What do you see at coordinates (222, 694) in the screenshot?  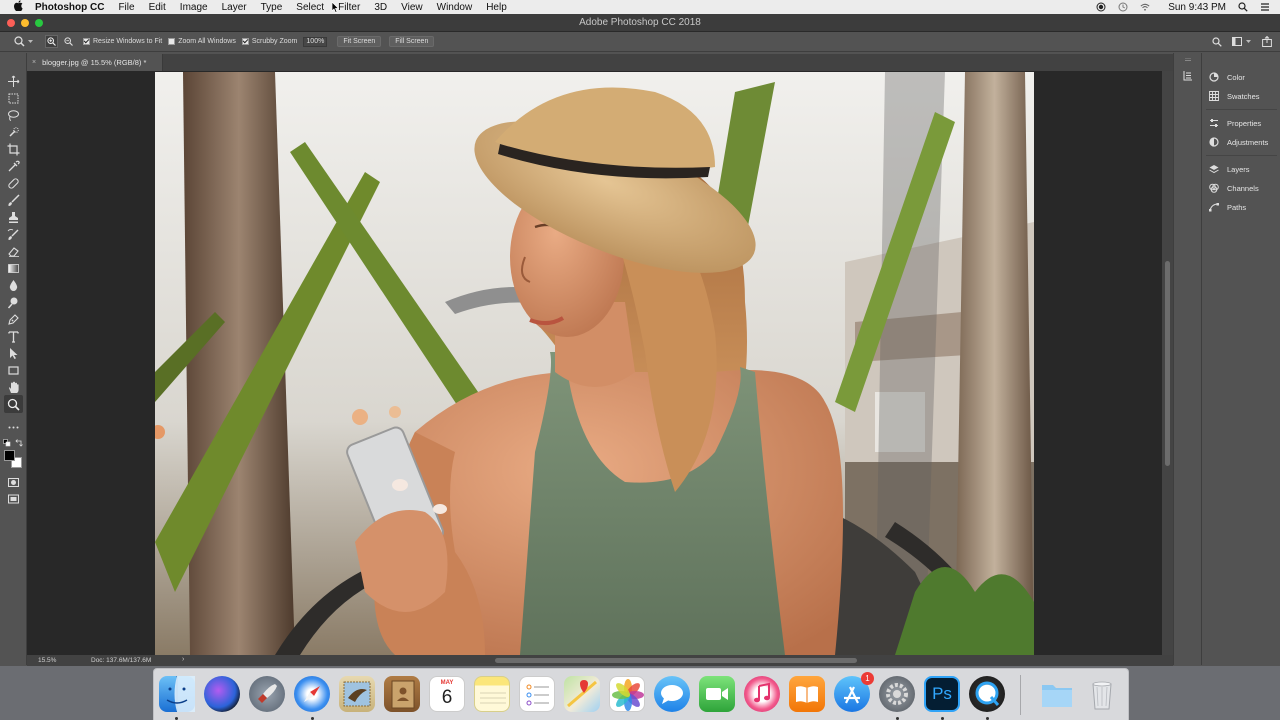 I see `siri-dock-icon` at bounding box center [222, 694].